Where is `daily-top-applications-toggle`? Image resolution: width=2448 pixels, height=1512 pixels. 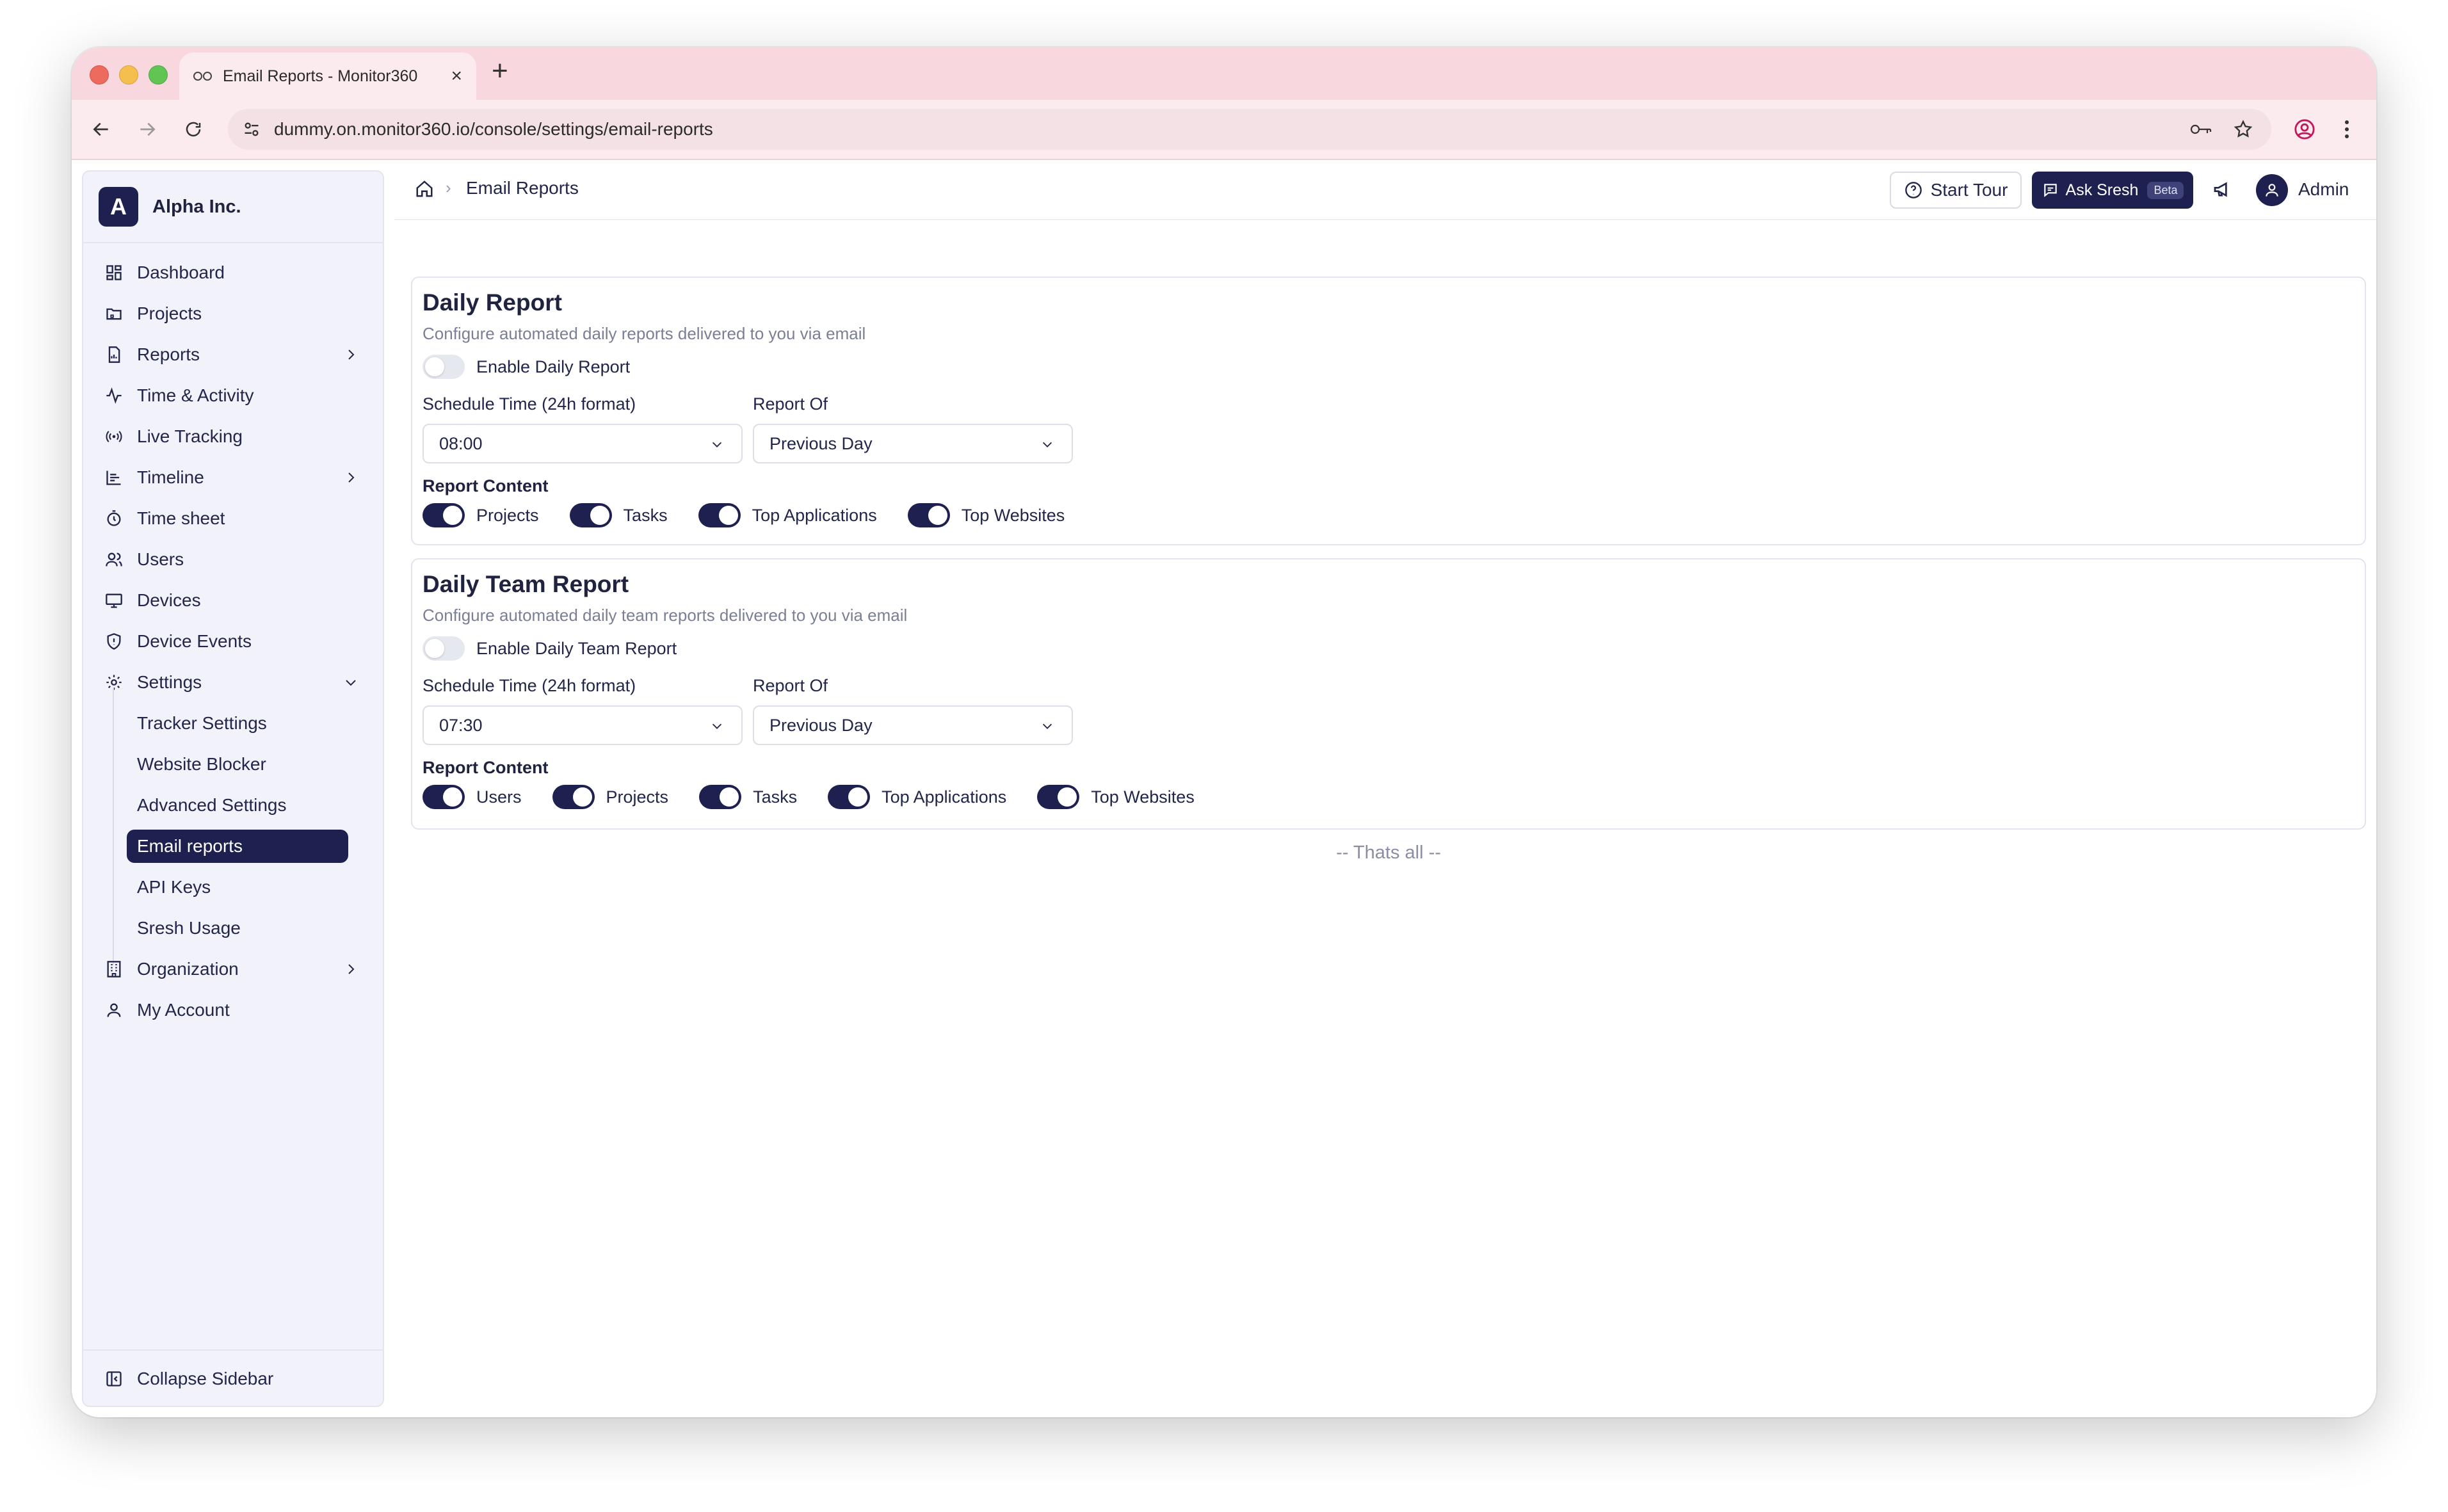 daily-top-applications-toggle is located at coordinates (719, 515).